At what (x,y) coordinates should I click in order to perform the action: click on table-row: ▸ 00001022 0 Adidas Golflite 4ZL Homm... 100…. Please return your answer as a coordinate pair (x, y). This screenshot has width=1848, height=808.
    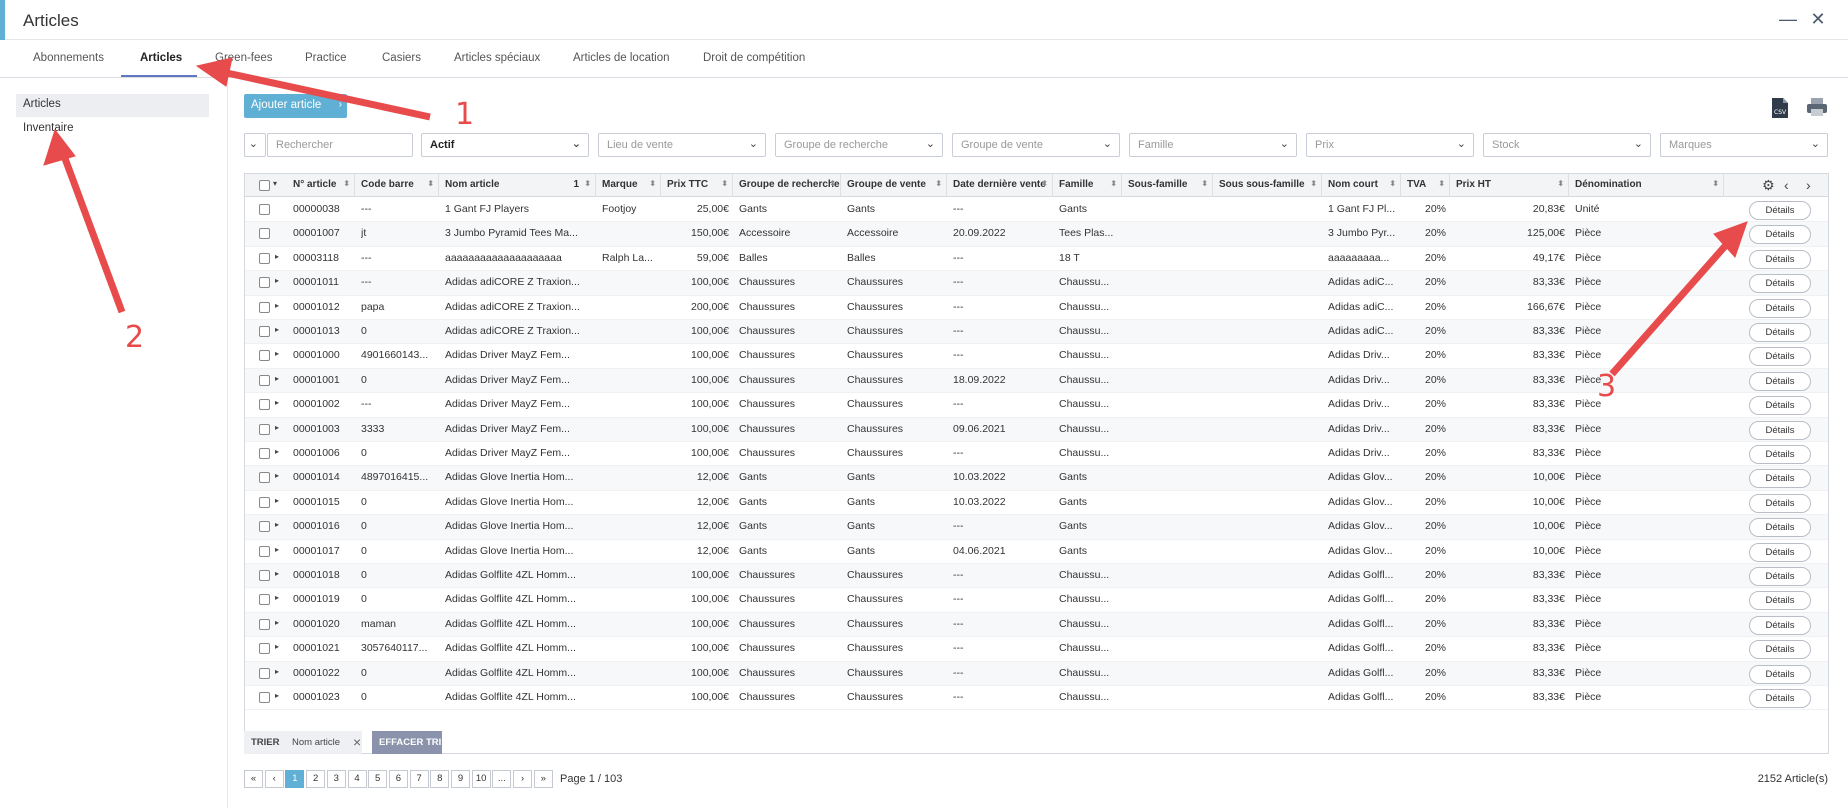
    Looking at the image, I should click on (1036, 673).